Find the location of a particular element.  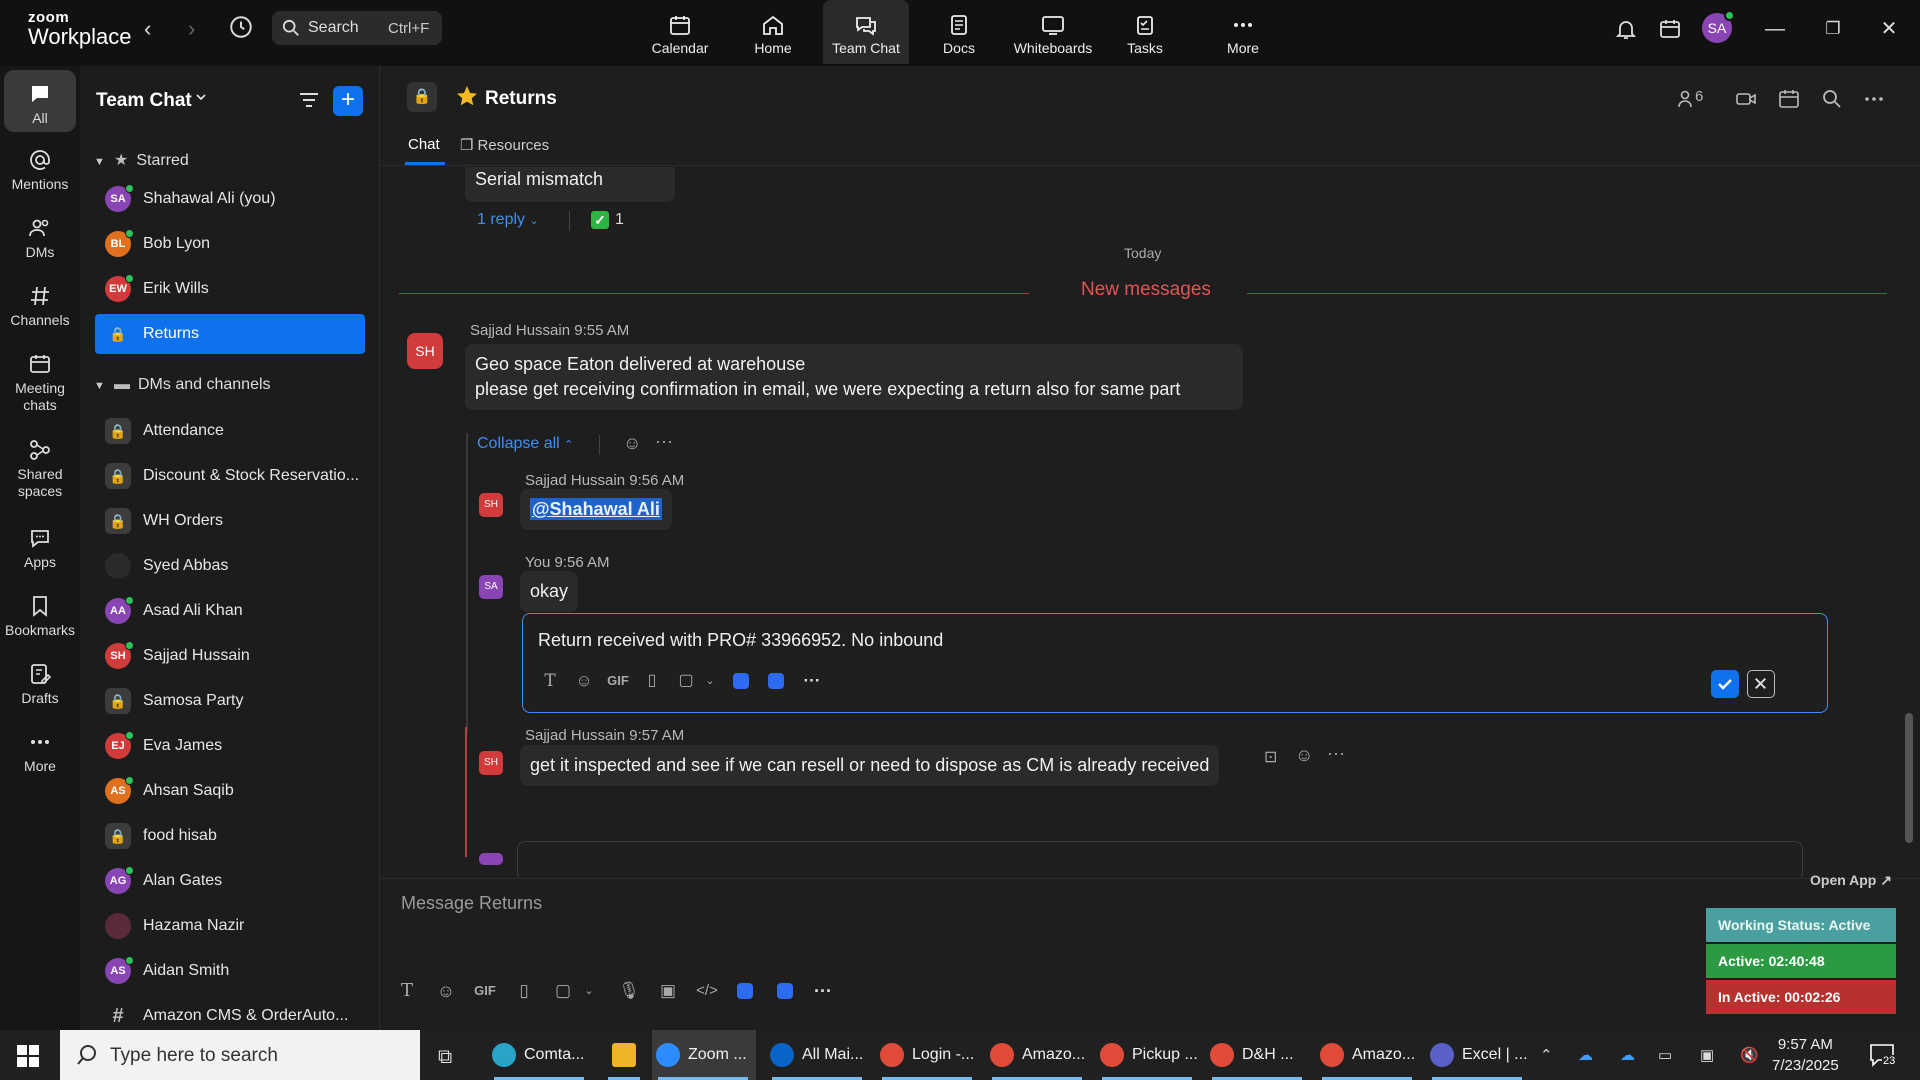

sidebar-item: Hazama Nazir is located at coordinates (230, 926).